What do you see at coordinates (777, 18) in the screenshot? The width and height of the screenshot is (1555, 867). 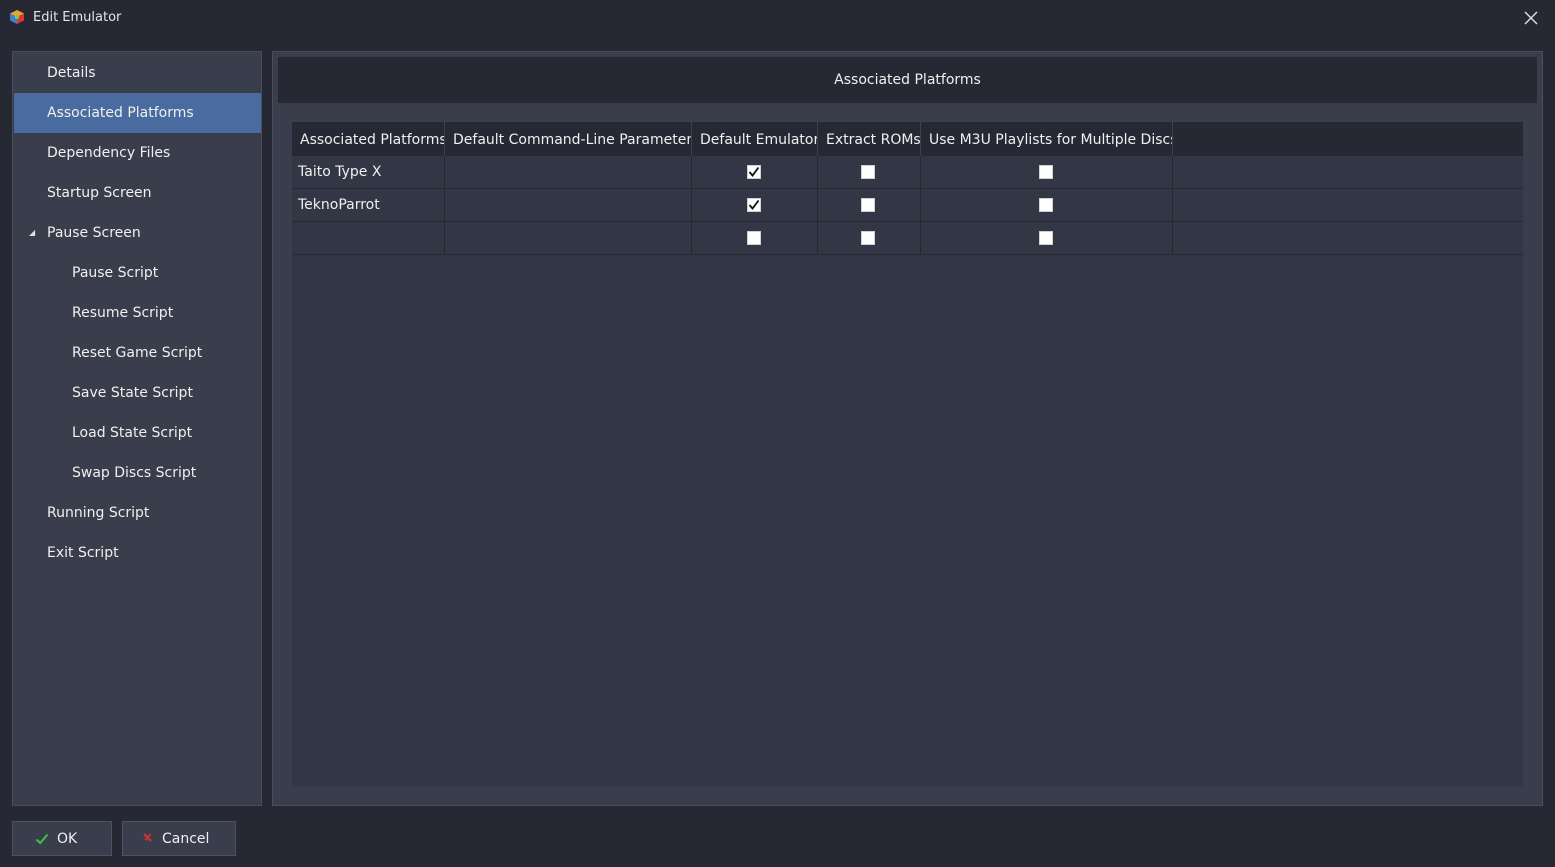 I see `title-bar: Edit Emulator` at bounding box center [777, 18].